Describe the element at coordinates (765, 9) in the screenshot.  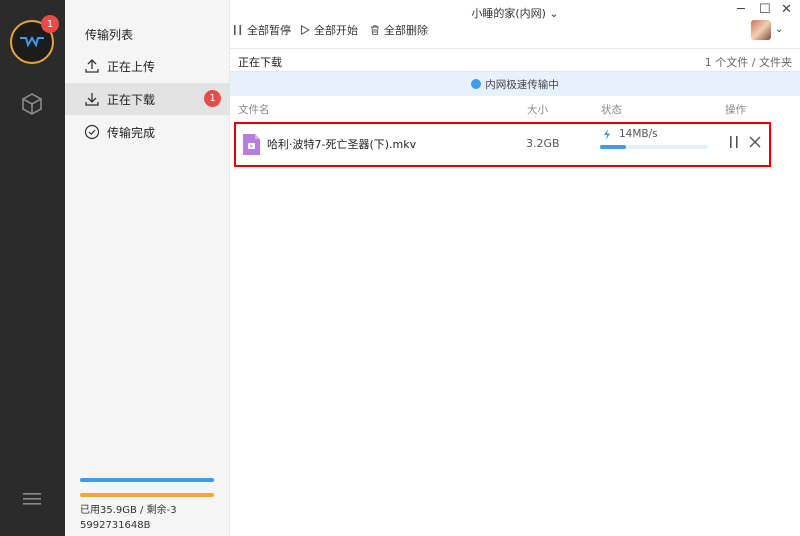
I see `maximize-button: ☐` at that location.